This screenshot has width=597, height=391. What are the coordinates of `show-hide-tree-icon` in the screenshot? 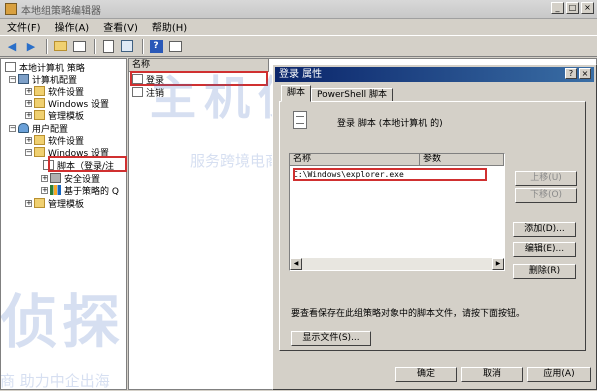 It's located at (79, 46).